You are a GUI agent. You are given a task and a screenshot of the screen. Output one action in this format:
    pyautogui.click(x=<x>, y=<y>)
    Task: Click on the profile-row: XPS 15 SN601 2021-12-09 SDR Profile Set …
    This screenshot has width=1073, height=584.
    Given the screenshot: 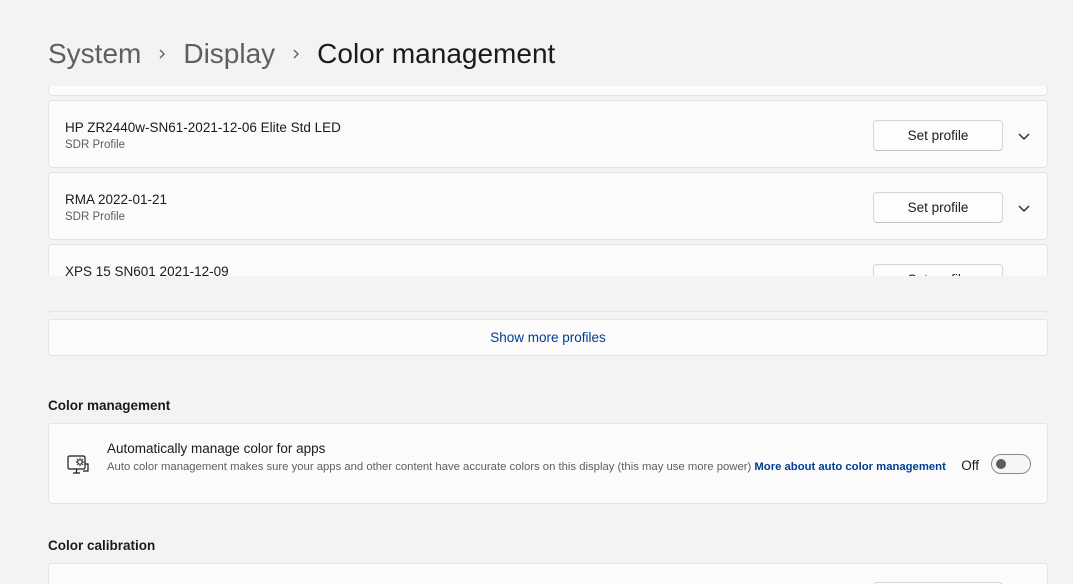 What is the action you would take?
    pyautogui.click(x=548, y=260)
    